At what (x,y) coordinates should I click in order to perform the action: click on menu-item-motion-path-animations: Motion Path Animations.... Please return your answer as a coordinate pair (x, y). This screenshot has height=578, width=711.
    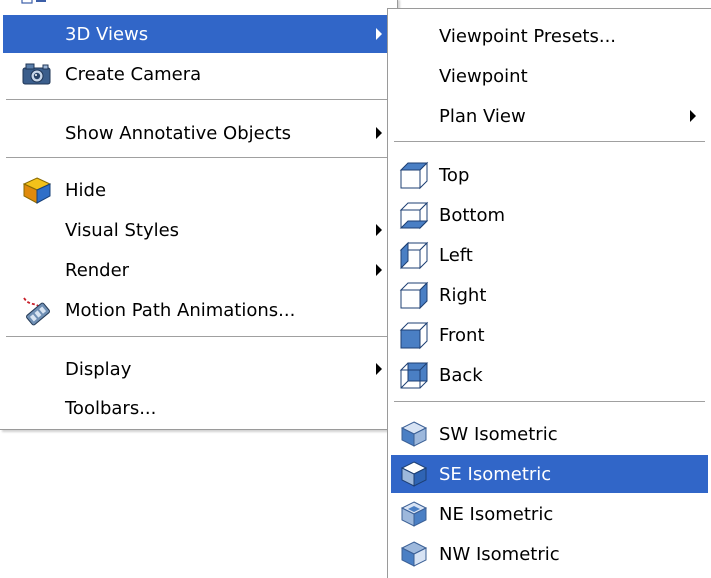
    Looking at the image, I should click on (198, 310).